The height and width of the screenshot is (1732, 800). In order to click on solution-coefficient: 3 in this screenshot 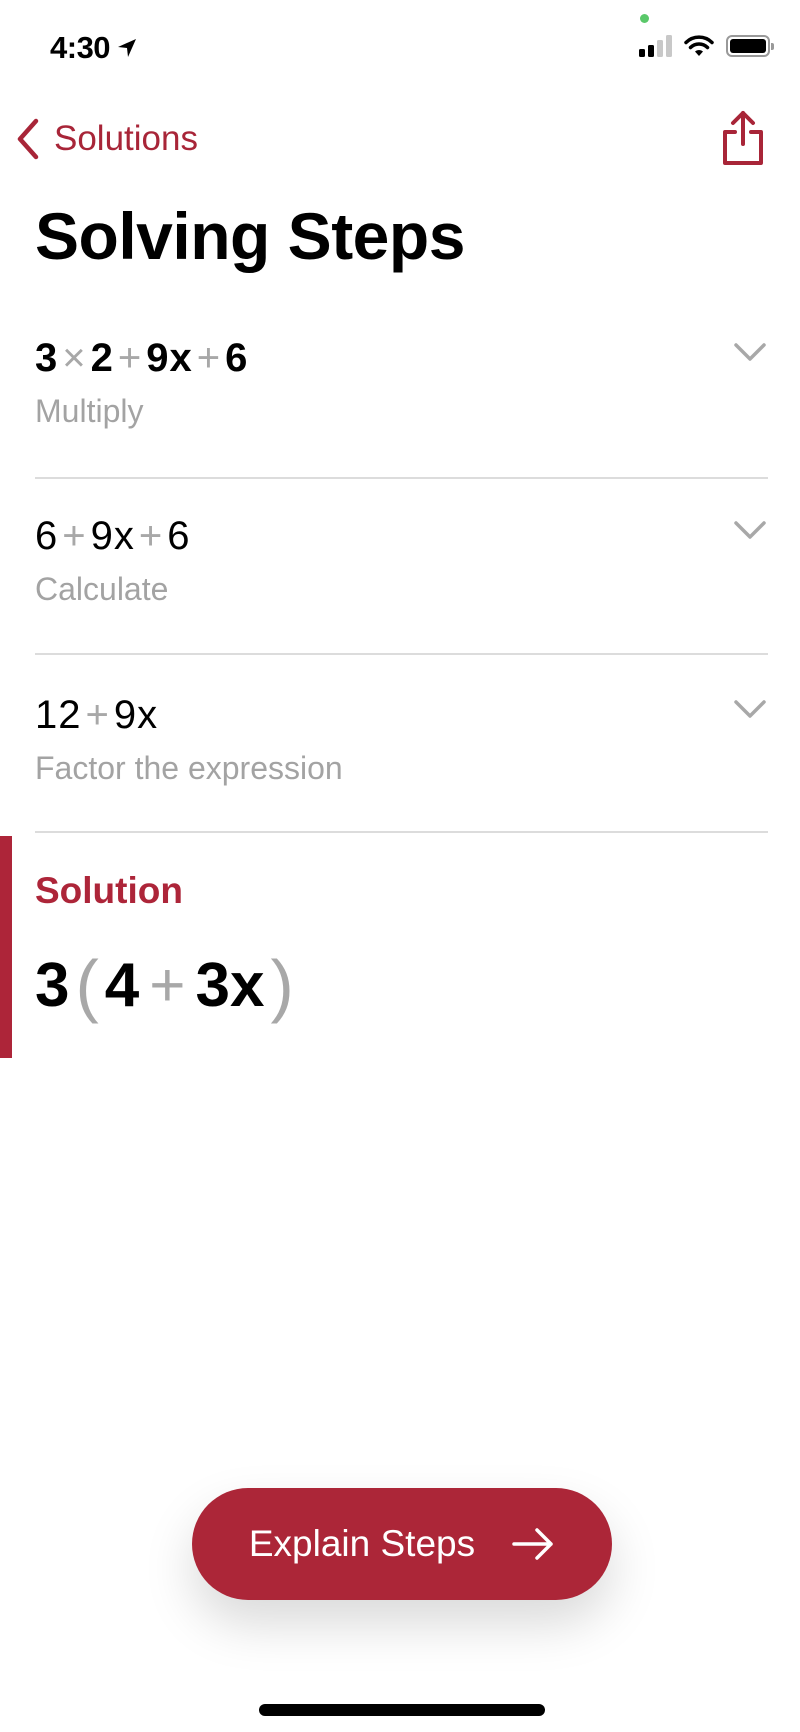, I will do `click(52, 985)`.